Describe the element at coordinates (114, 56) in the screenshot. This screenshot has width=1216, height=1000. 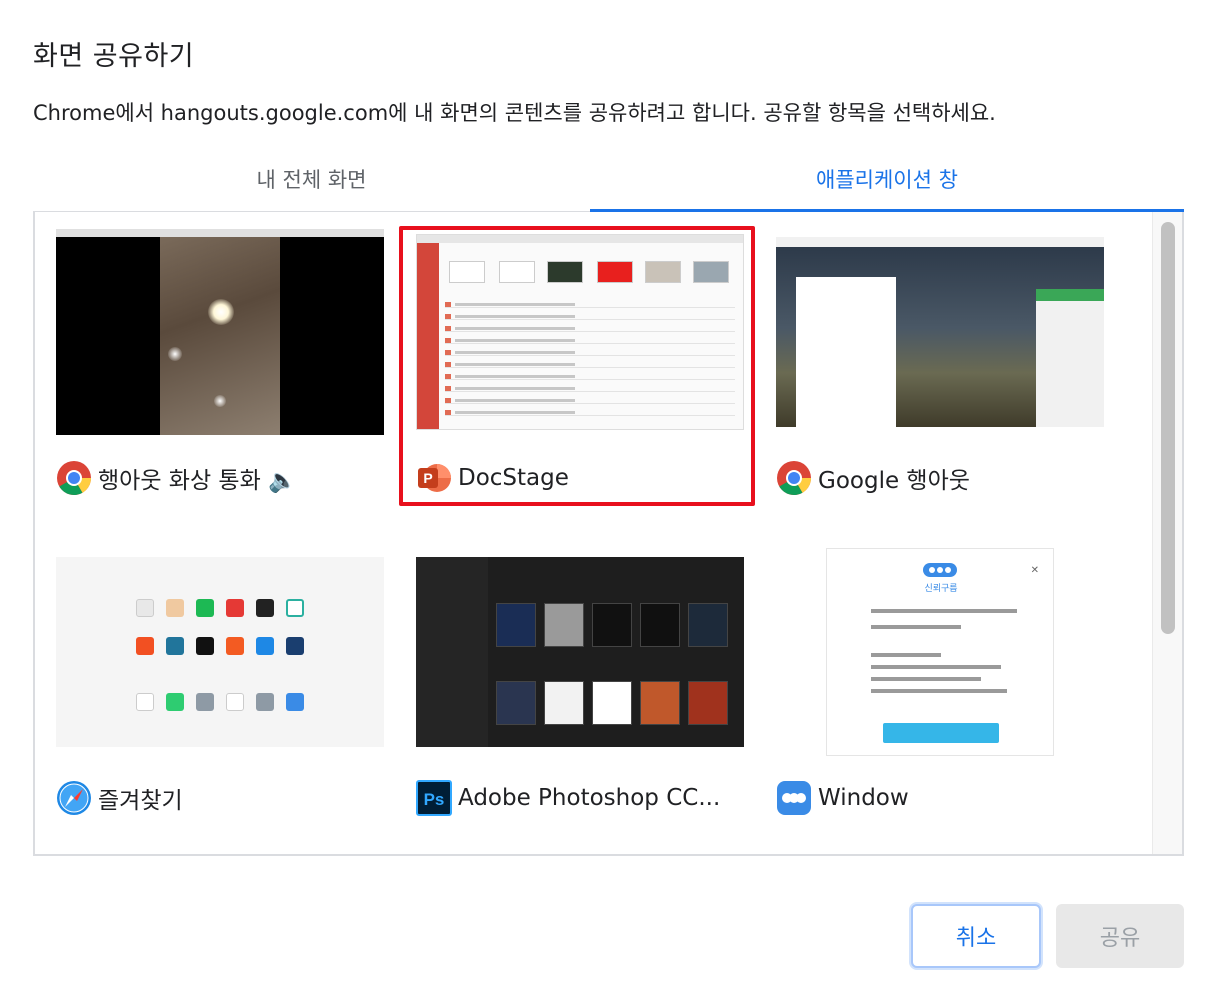
I see `dialog-title: 화면 공유하기` at that location.